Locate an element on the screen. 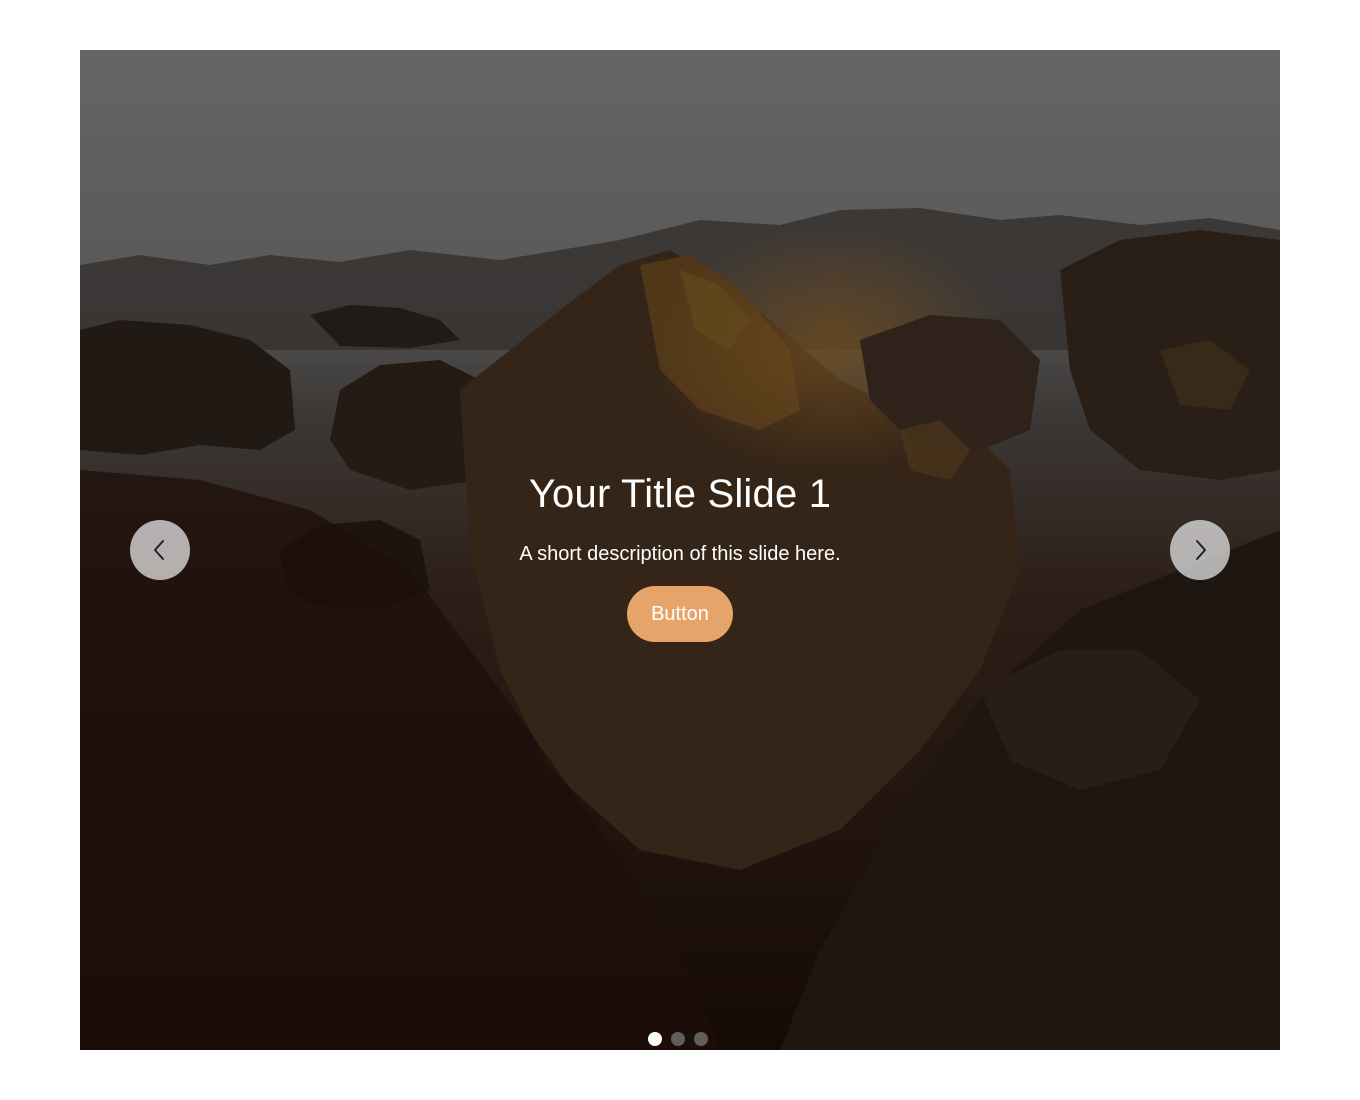  slide-pagination is located at coordinates (678, 1039).